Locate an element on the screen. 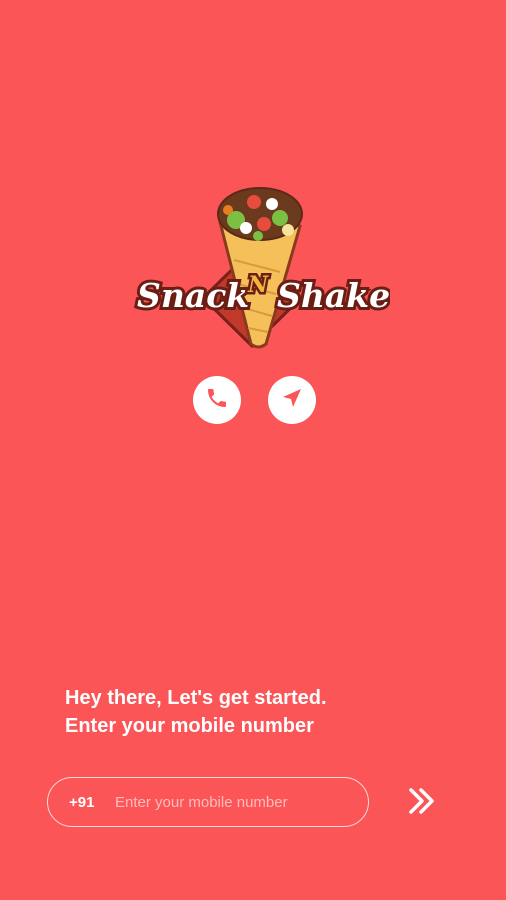 Image resolution: width=506 pixels, height=900 pixels. greeting-line-2: Enter your mobile number is located at coordinates (189, 726).